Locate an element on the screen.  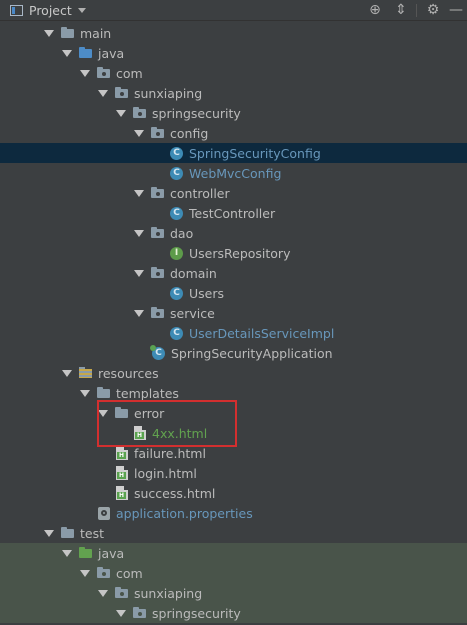
tree-node-users-repository: I UsersRepository is located at coordinates (233, 253).